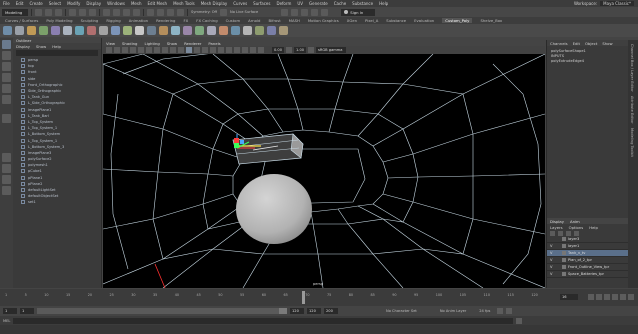 This screenshot has width=638, height=334. What do you see at coordinates (315, 12) in the screenshot?
I see `camera-icon` at bounding box center [315, 12].